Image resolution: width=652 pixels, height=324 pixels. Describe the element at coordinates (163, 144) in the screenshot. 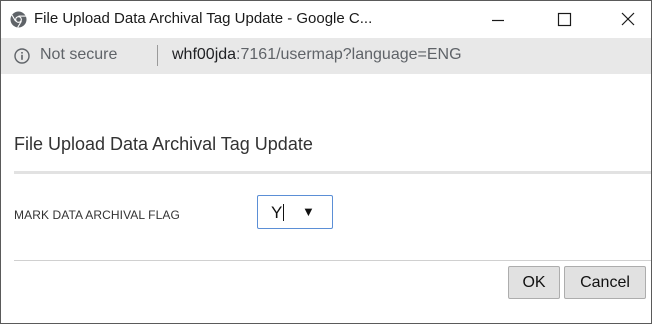

I see `page-title: File Upload Data Archival Tag Update` at that location.